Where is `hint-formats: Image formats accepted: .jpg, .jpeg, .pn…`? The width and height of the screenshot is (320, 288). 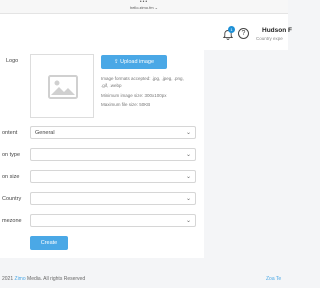 hint-formats: Image formats accepted: .jpg, .jpeg, .pn… is located at coordinates (142, 78).